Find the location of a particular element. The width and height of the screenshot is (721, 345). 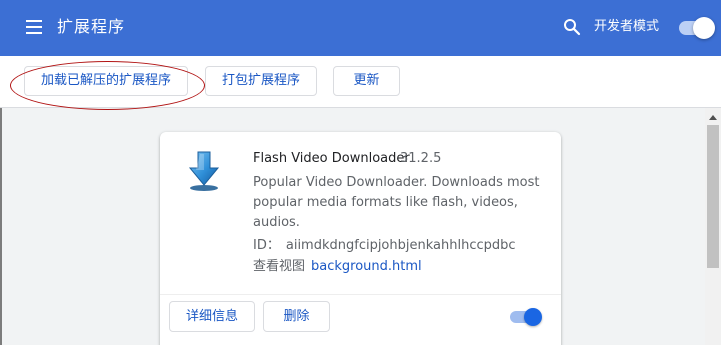

pack-extension-button: 打包扩展程序 is located at coordinates (261, 81).